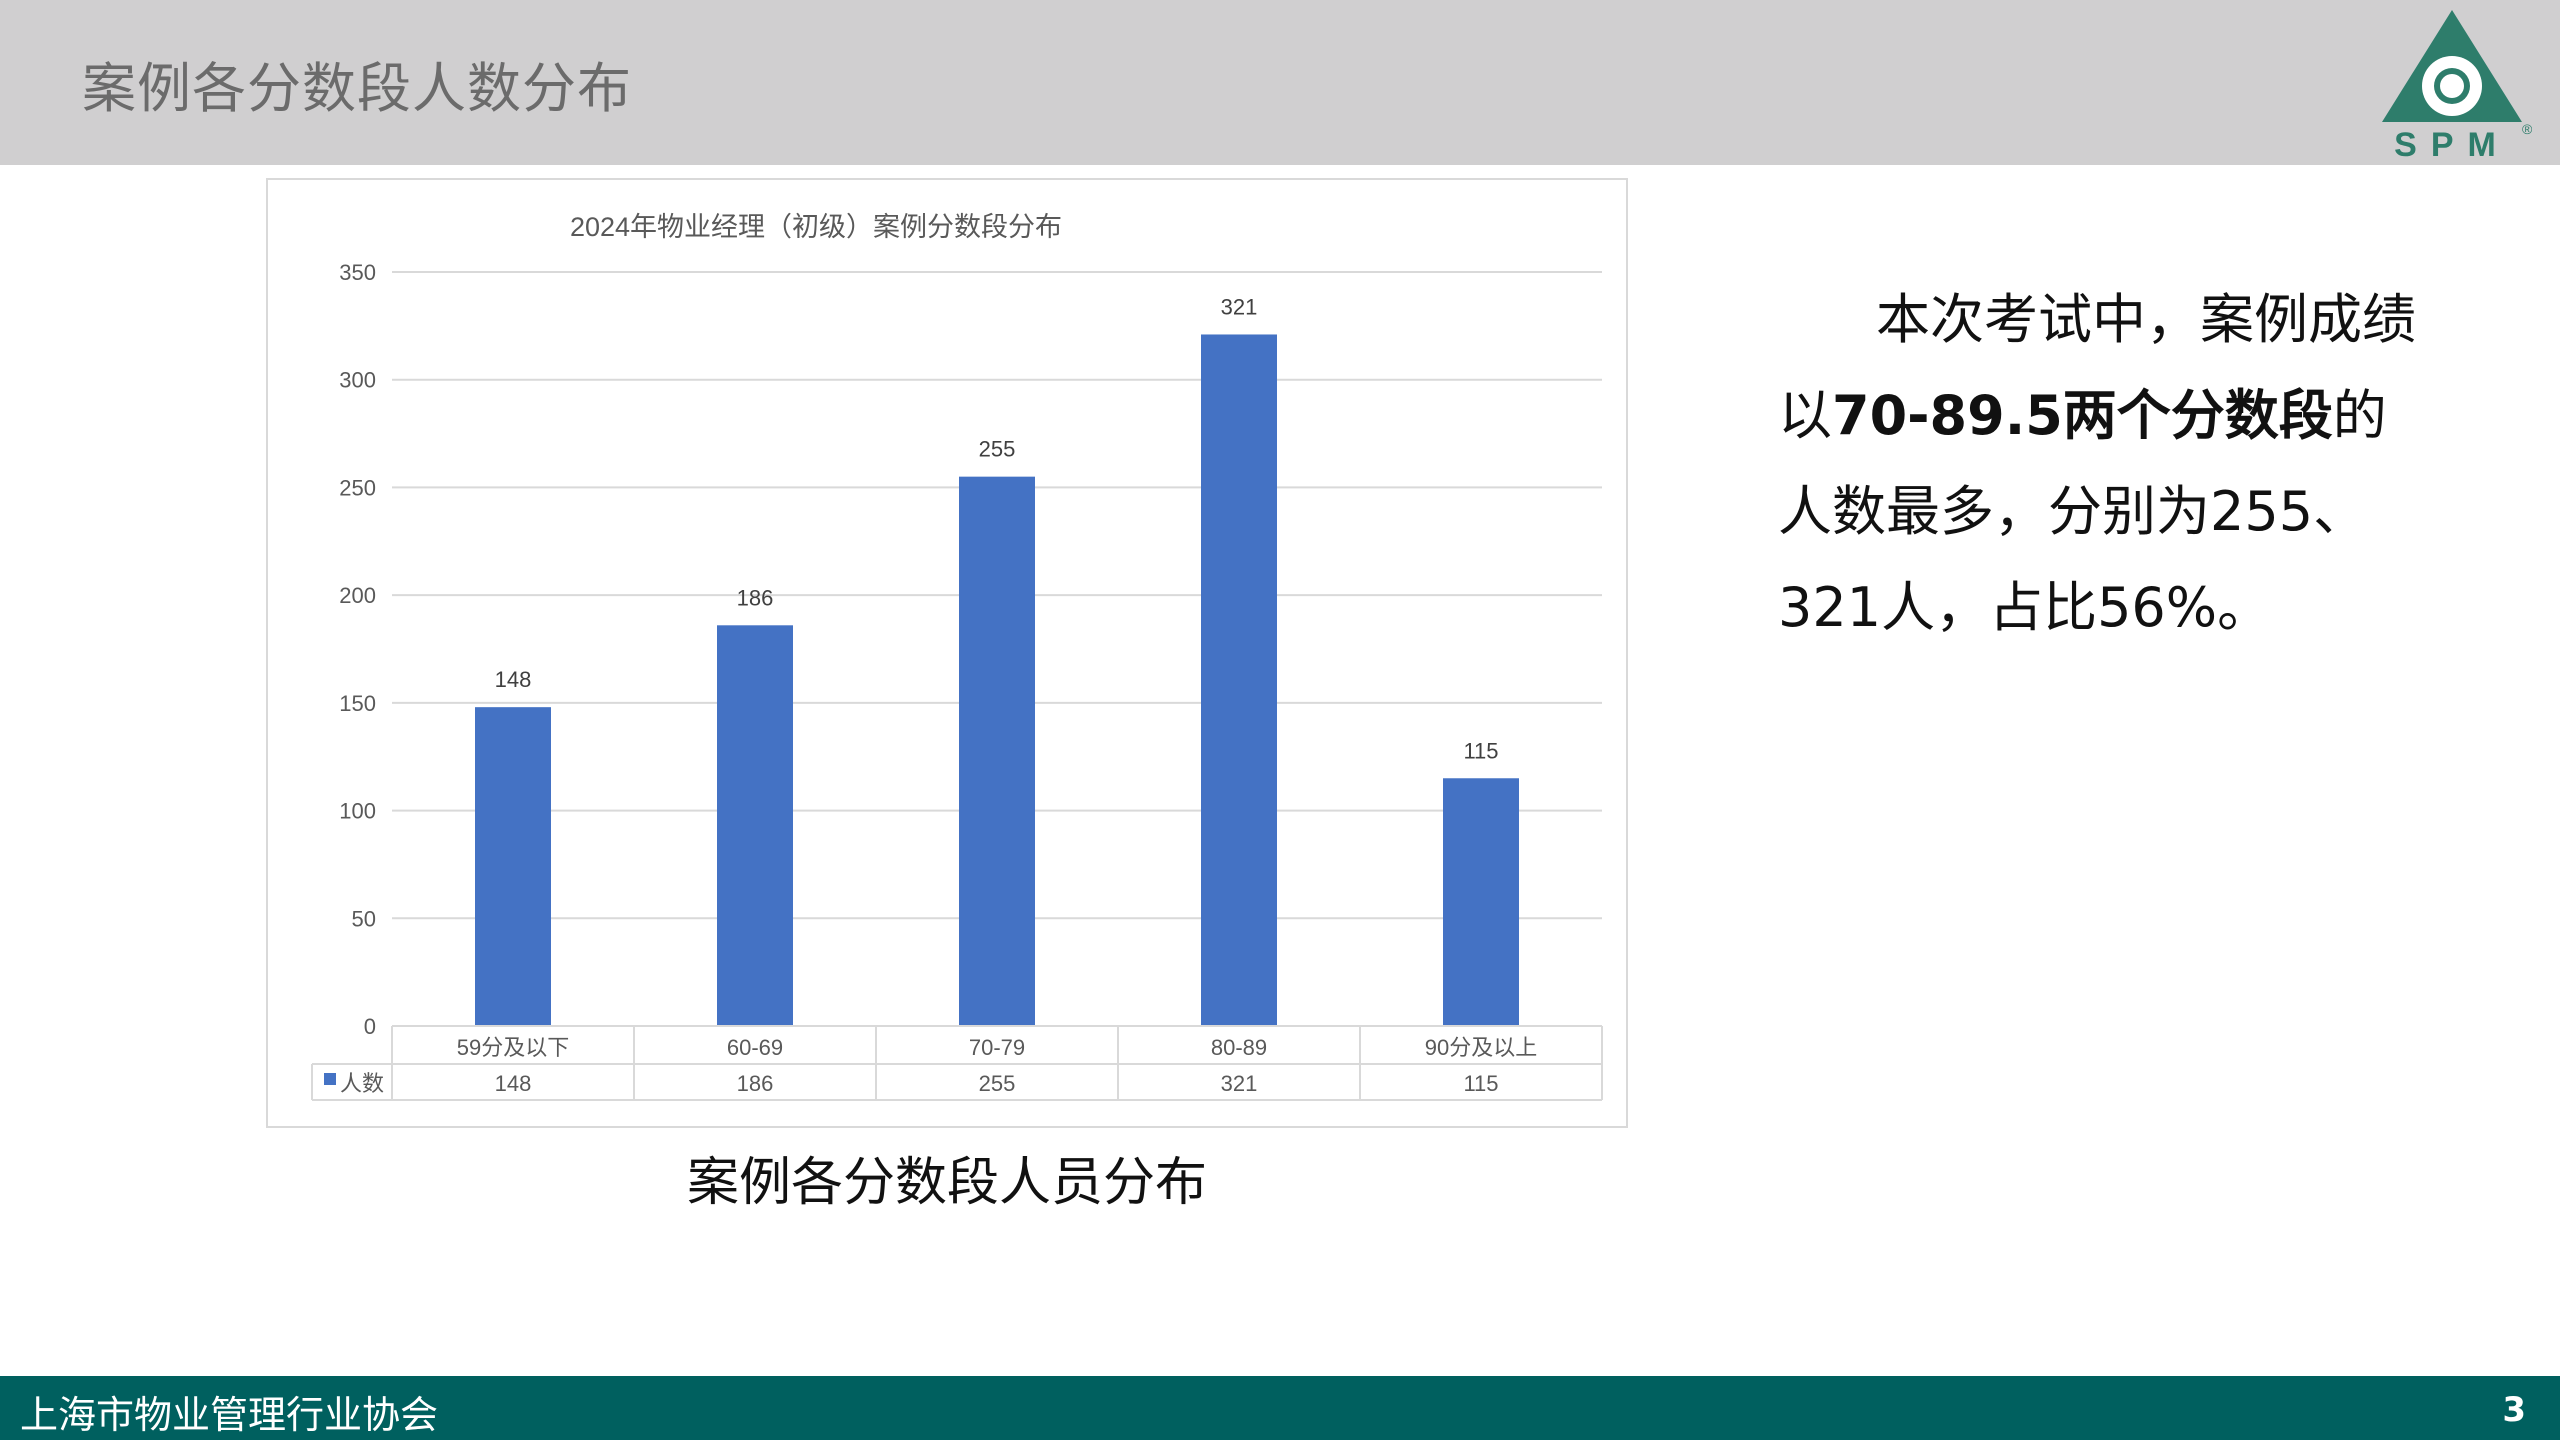 This screenshot has width=2560, height=1440. I want to click on x-category-label: 60-69, so click(755, 1047).